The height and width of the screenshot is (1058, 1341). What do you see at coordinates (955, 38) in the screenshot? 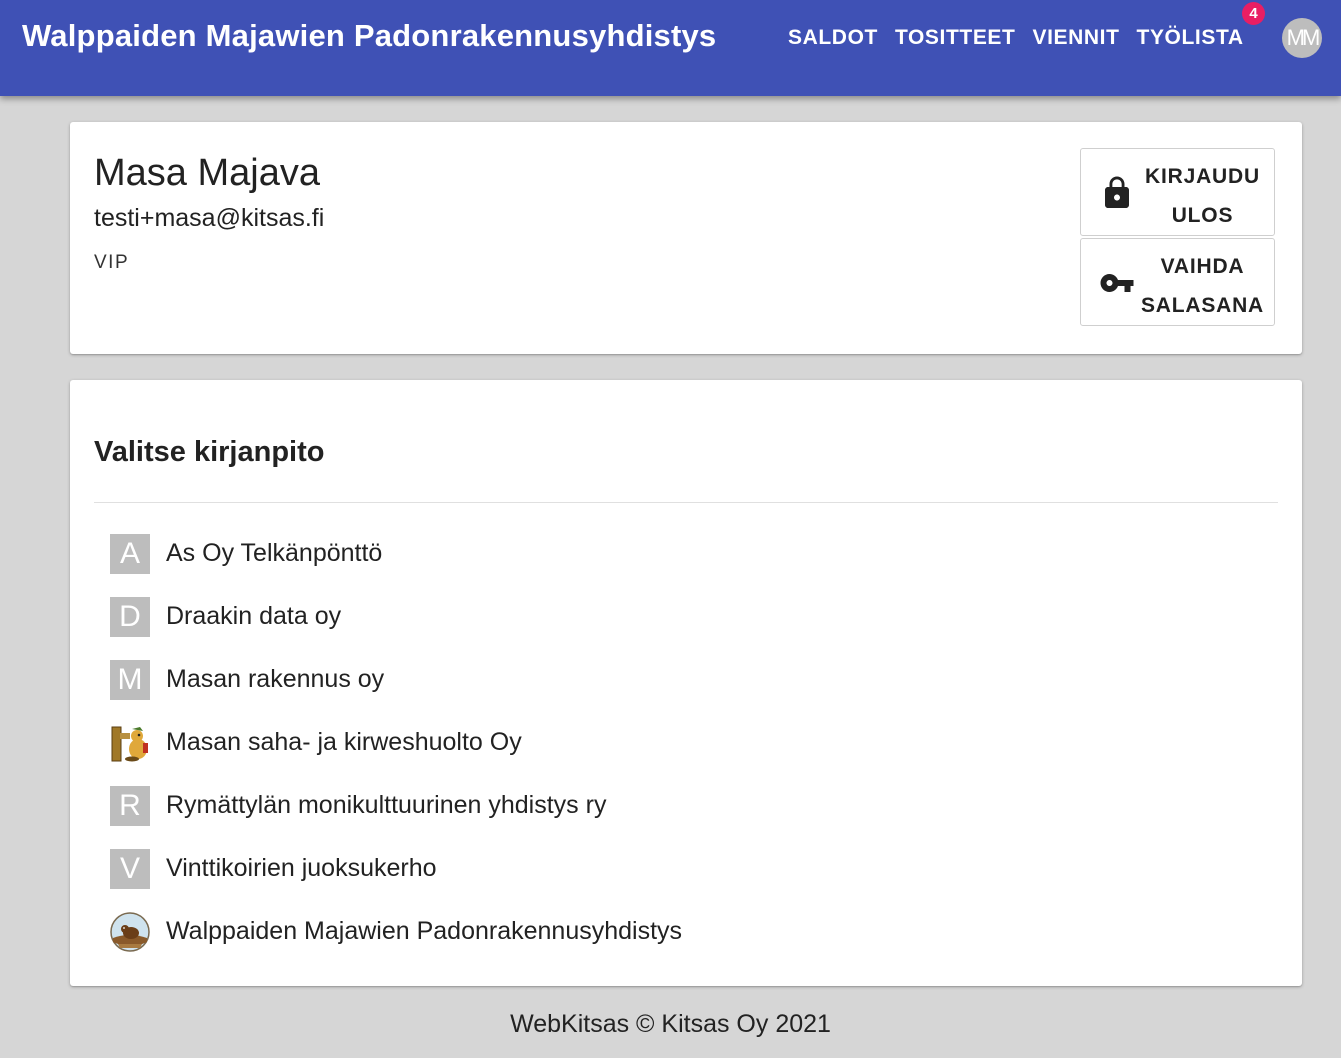
I see `nav-tositteet: TOSITTEET` at bounding box center [955, 38].